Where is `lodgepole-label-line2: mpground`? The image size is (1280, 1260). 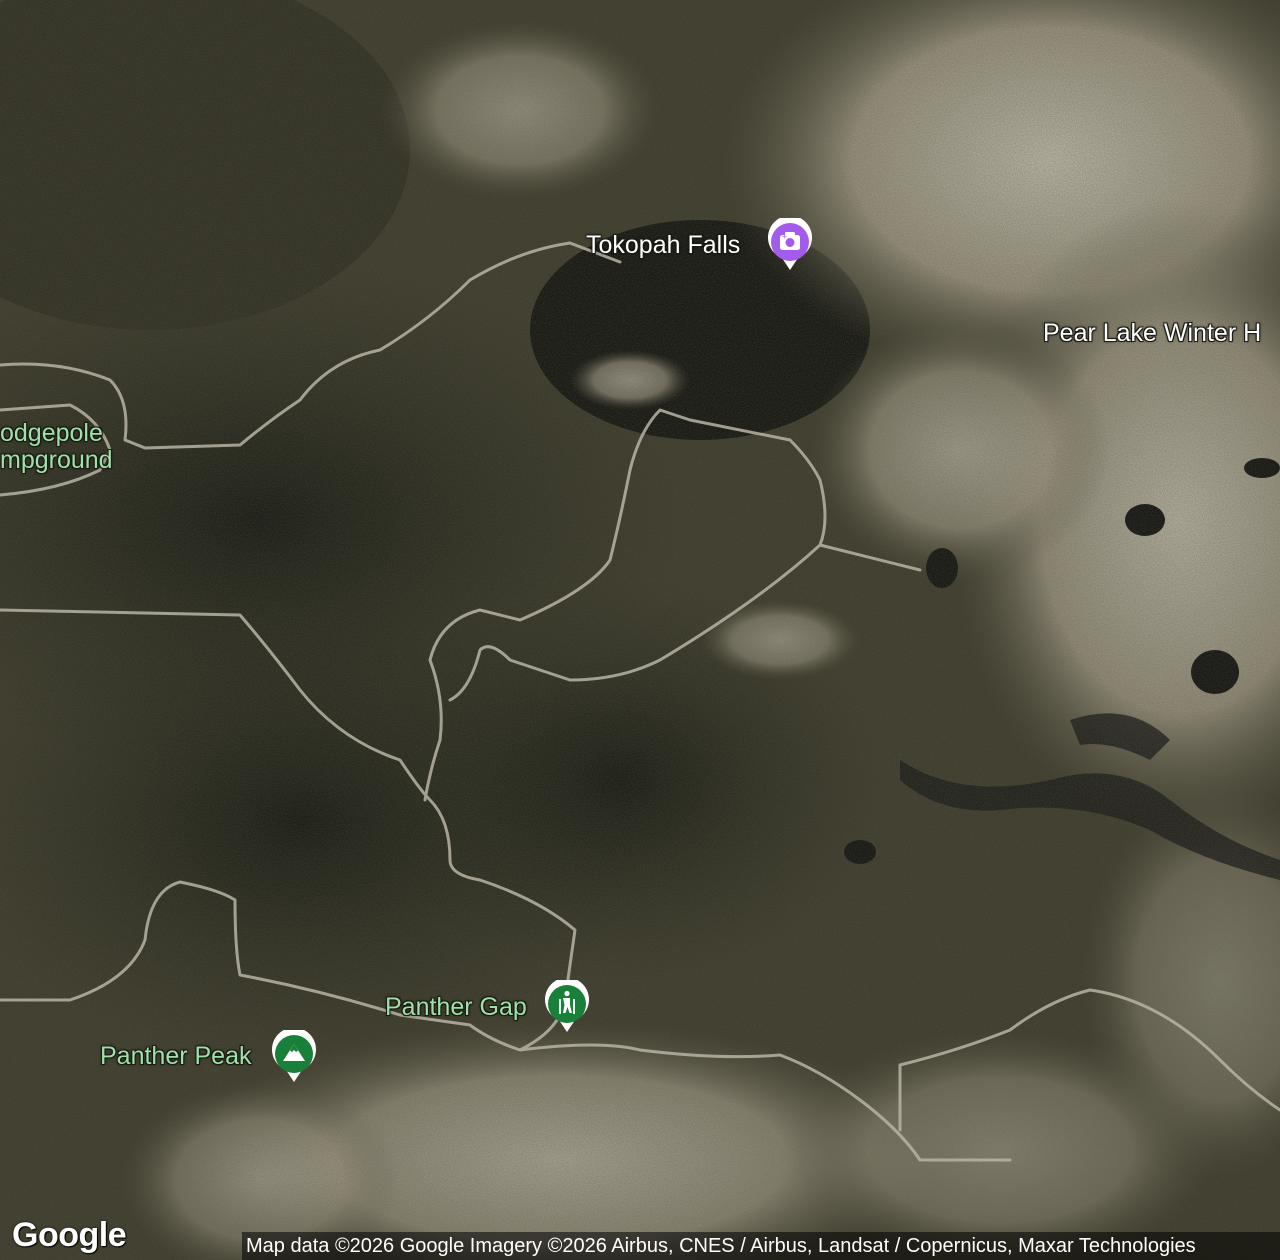 lodgepole-label-line2: mpground is located at coordinates (56, 460).